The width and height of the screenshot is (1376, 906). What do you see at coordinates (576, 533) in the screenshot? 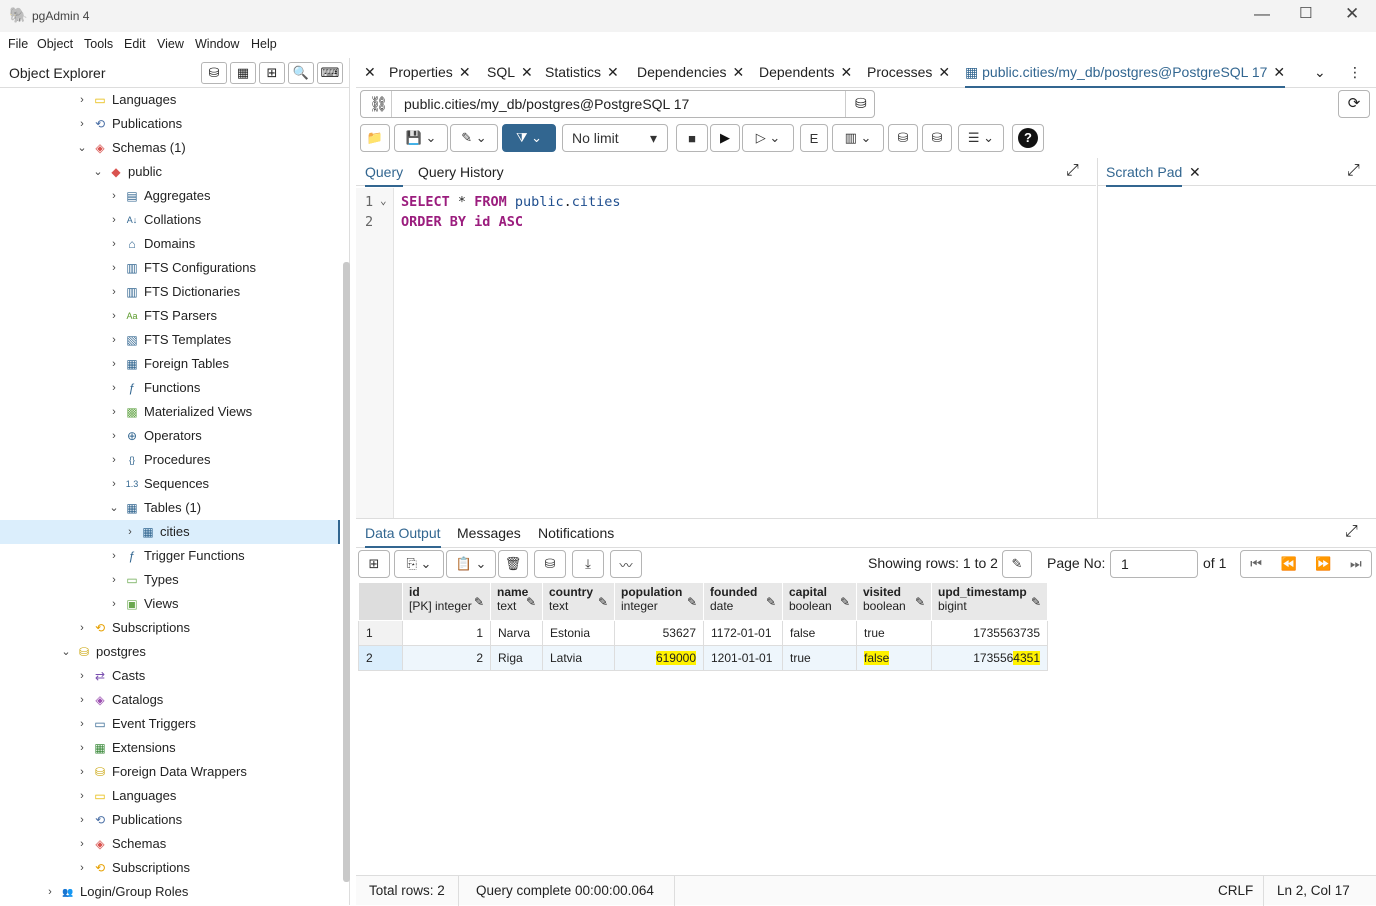
I see `tab-notifications: Notifications` at bounding box center [576, 533].